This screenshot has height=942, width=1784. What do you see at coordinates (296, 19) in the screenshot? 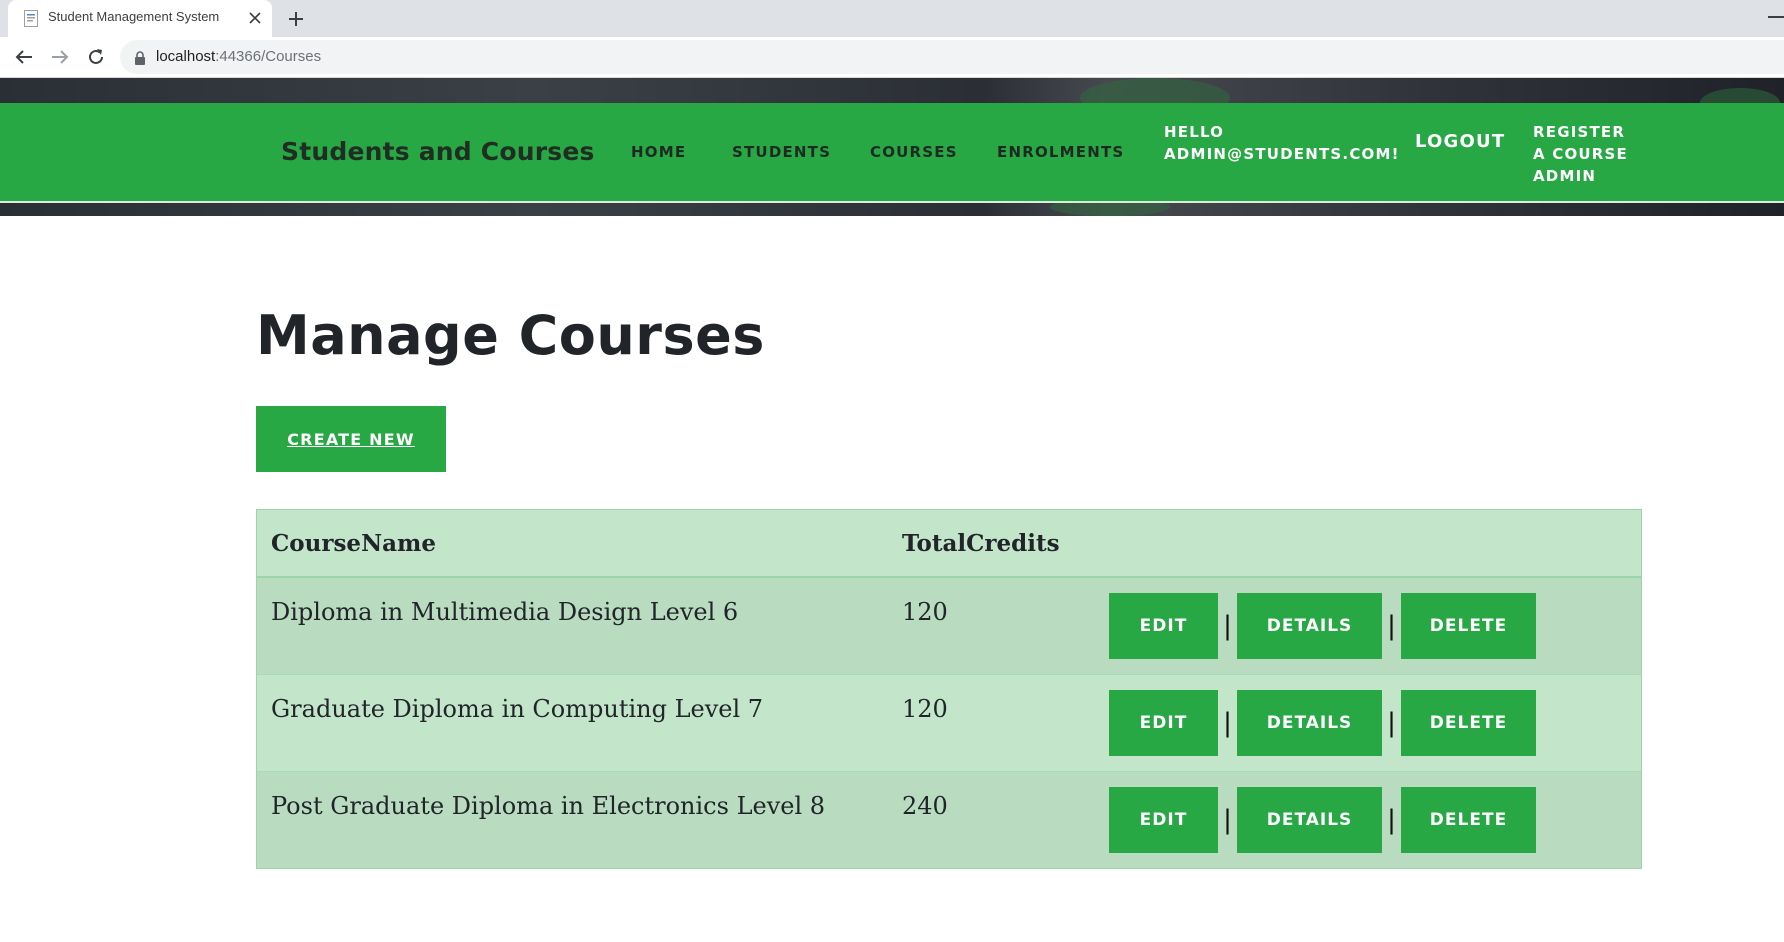
I see `new-tab-icon` at bounding box center [296, 19].